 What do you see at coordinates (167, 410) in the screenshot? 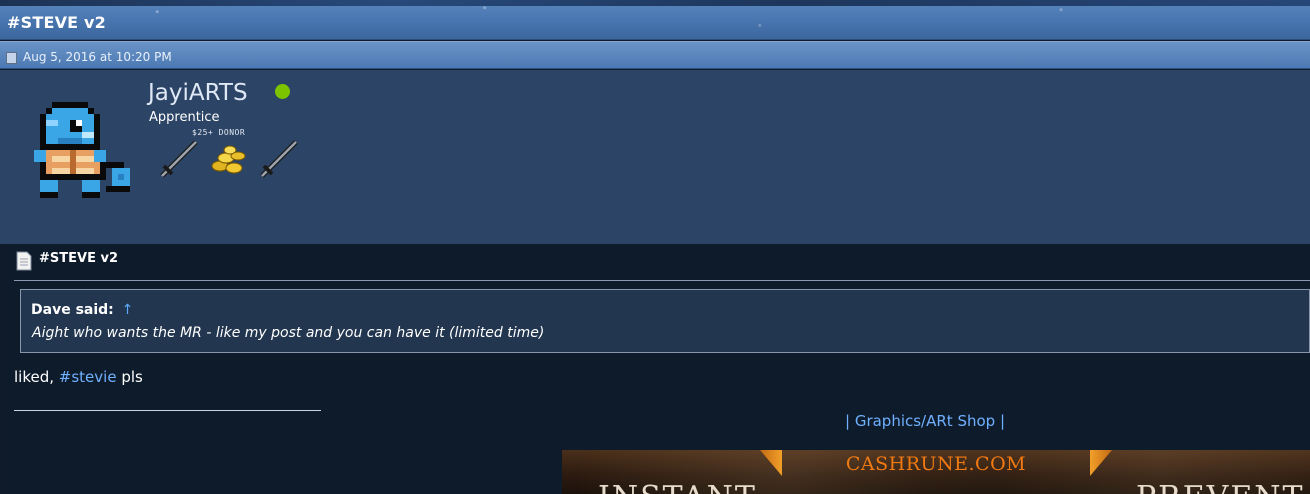
I see `signature-divider` at bounding box center [167, 410].